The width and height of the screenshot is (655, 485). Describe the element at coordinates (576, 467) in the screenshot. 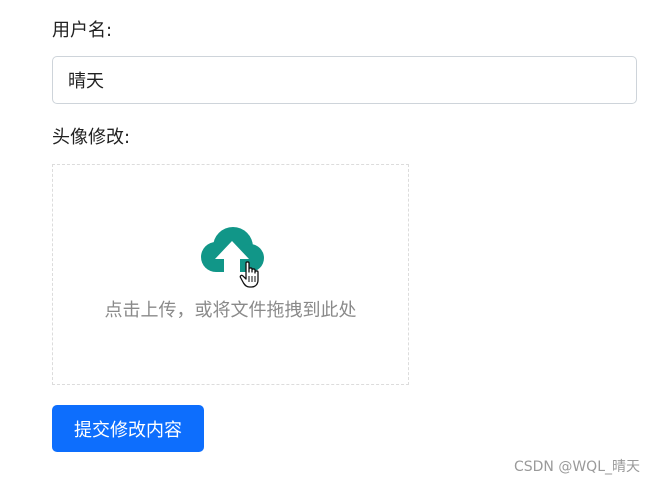

I see `watermark: CSDN @WQL_晴天` at that location.